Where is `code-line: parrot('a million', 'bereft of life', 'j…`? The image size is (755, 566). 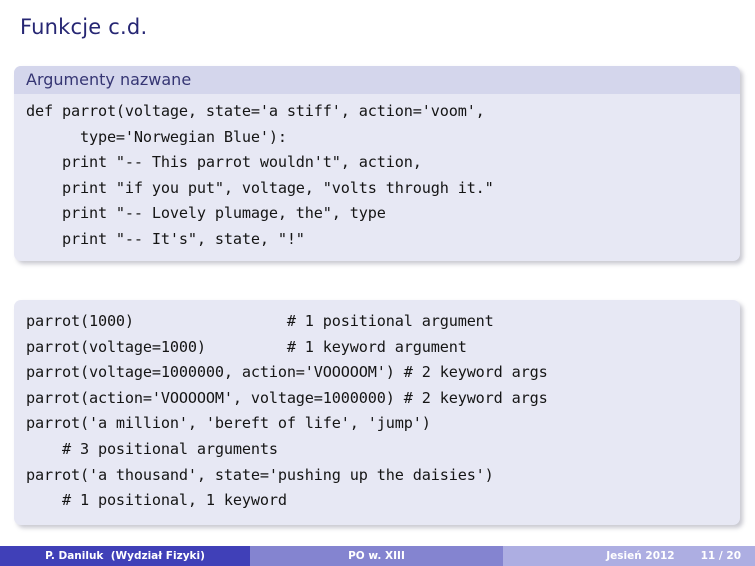
code-line: parrot('a million', 'bereft of life', 'j… is located at coordinates (228, 423).